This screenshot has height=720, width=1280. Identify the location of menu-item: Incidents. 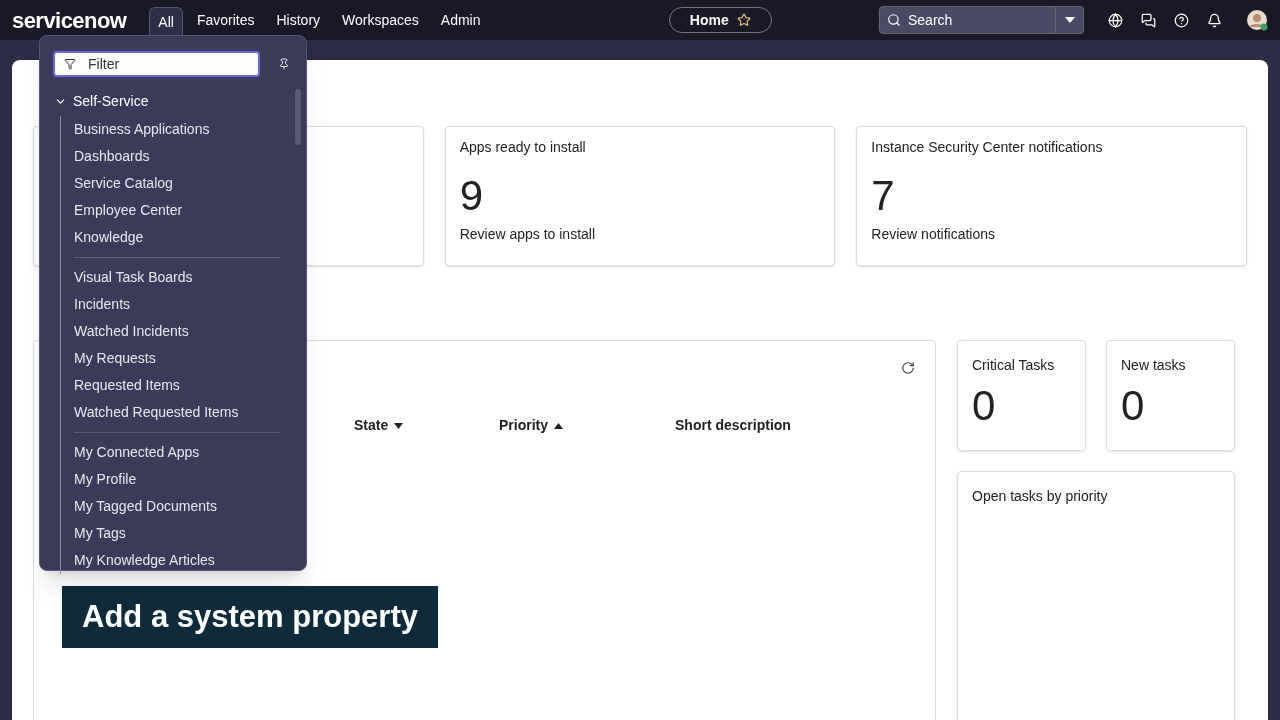
(177, 304).